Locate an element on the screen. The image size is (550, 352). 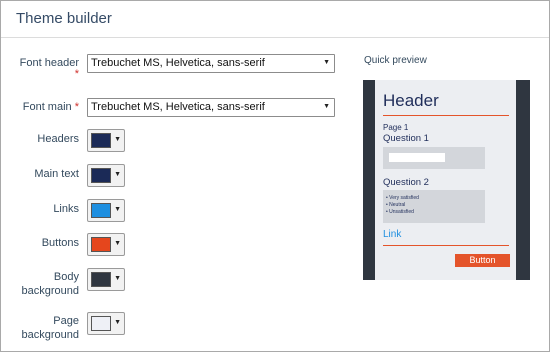
main-text-color-picker: ▼ is located at coordinates (106, 175).